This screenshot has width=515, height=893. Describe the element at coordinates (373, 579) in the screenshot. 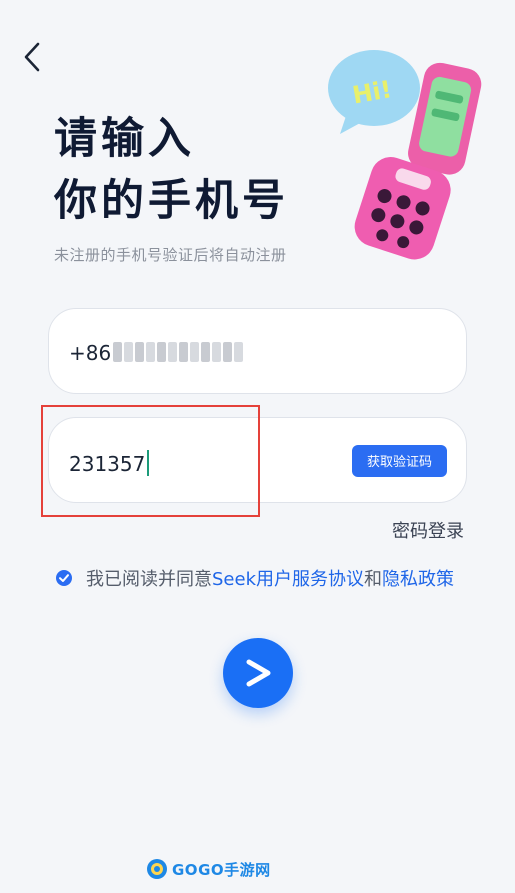

I see `agreement-conjunction: 和` at that location.